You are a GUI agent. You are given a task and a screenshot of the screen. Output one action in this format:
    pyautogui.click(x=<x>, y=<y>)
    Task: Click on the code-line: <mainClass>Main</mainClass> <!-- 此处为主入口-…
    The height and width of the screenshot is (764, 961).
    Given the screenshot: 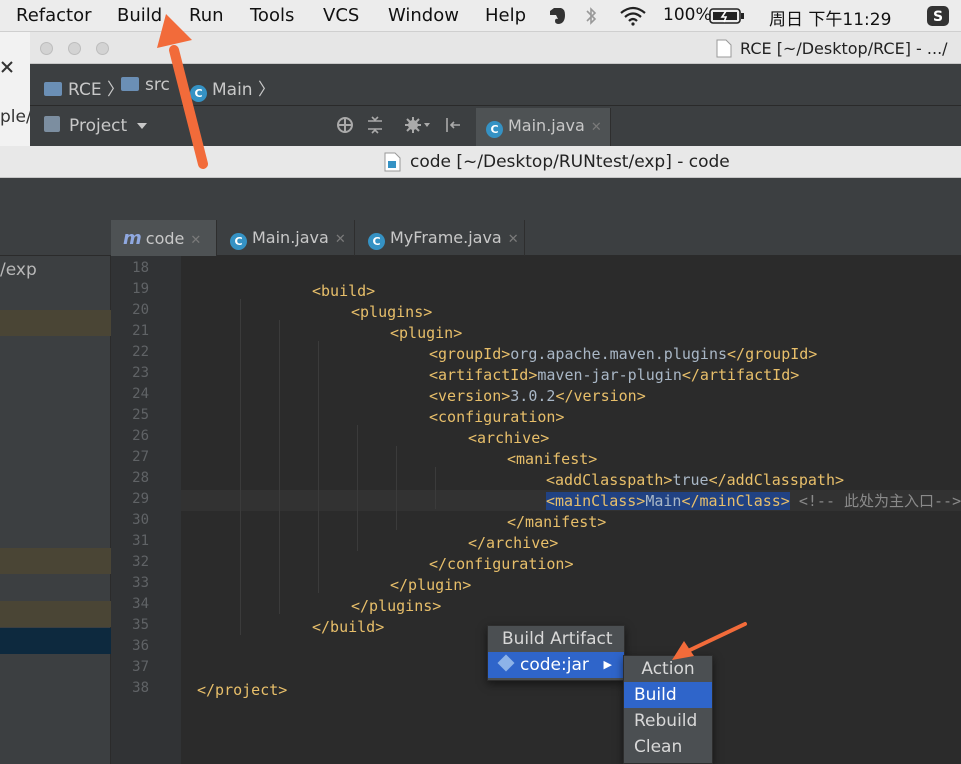 What is the action you would take?
    pyautogui.click(x=753, y=501)
    